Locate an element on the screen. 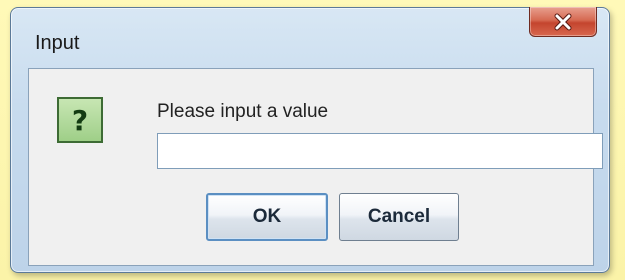 The width and height of the screenshot is (625, 280). cancel-button-label: Cancel is located at coordinates (399, 216).